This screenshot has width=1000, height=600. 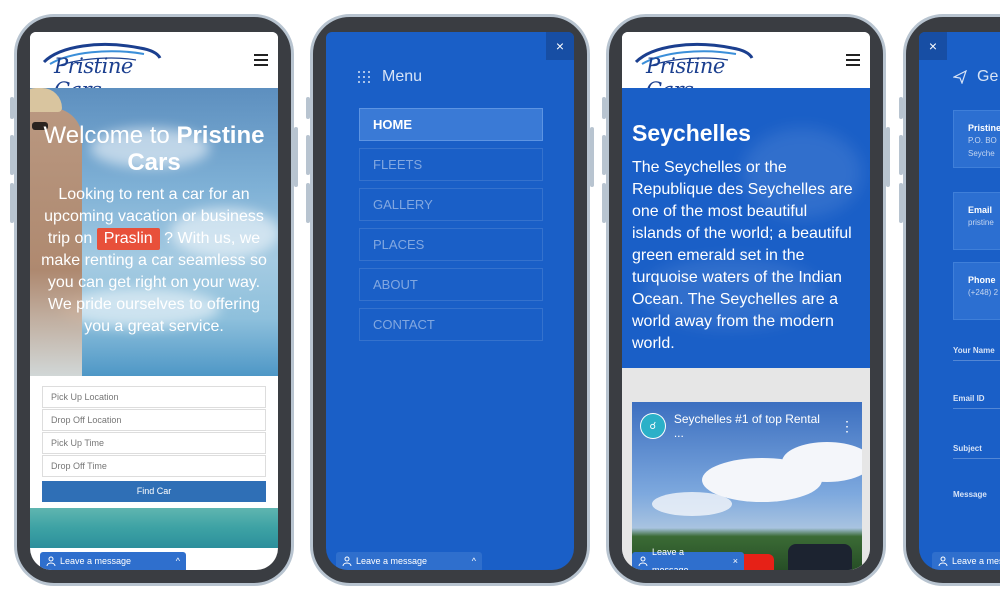 I want to click on address-card: Pristine P.O. BO Seyche, so click(x=976, y=139).